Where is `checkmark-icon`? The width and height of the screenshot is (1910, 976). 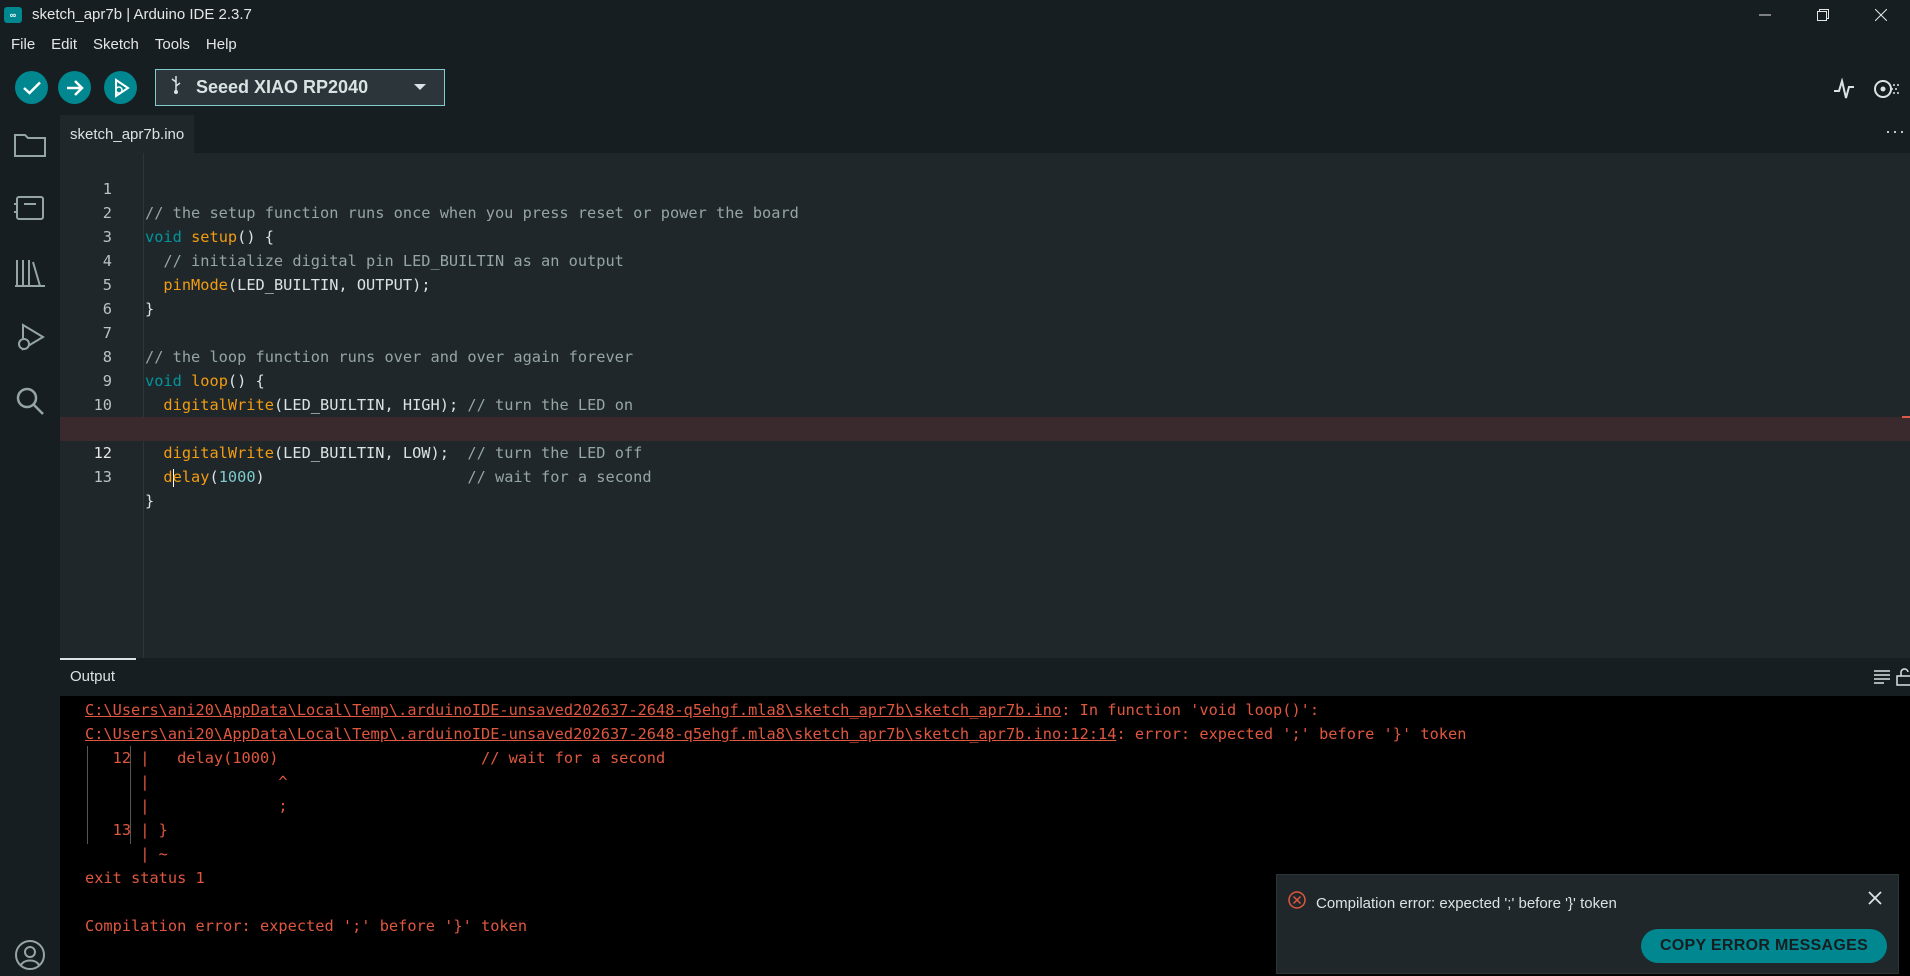 checkmark-icon is located at coordinates (31, 88).